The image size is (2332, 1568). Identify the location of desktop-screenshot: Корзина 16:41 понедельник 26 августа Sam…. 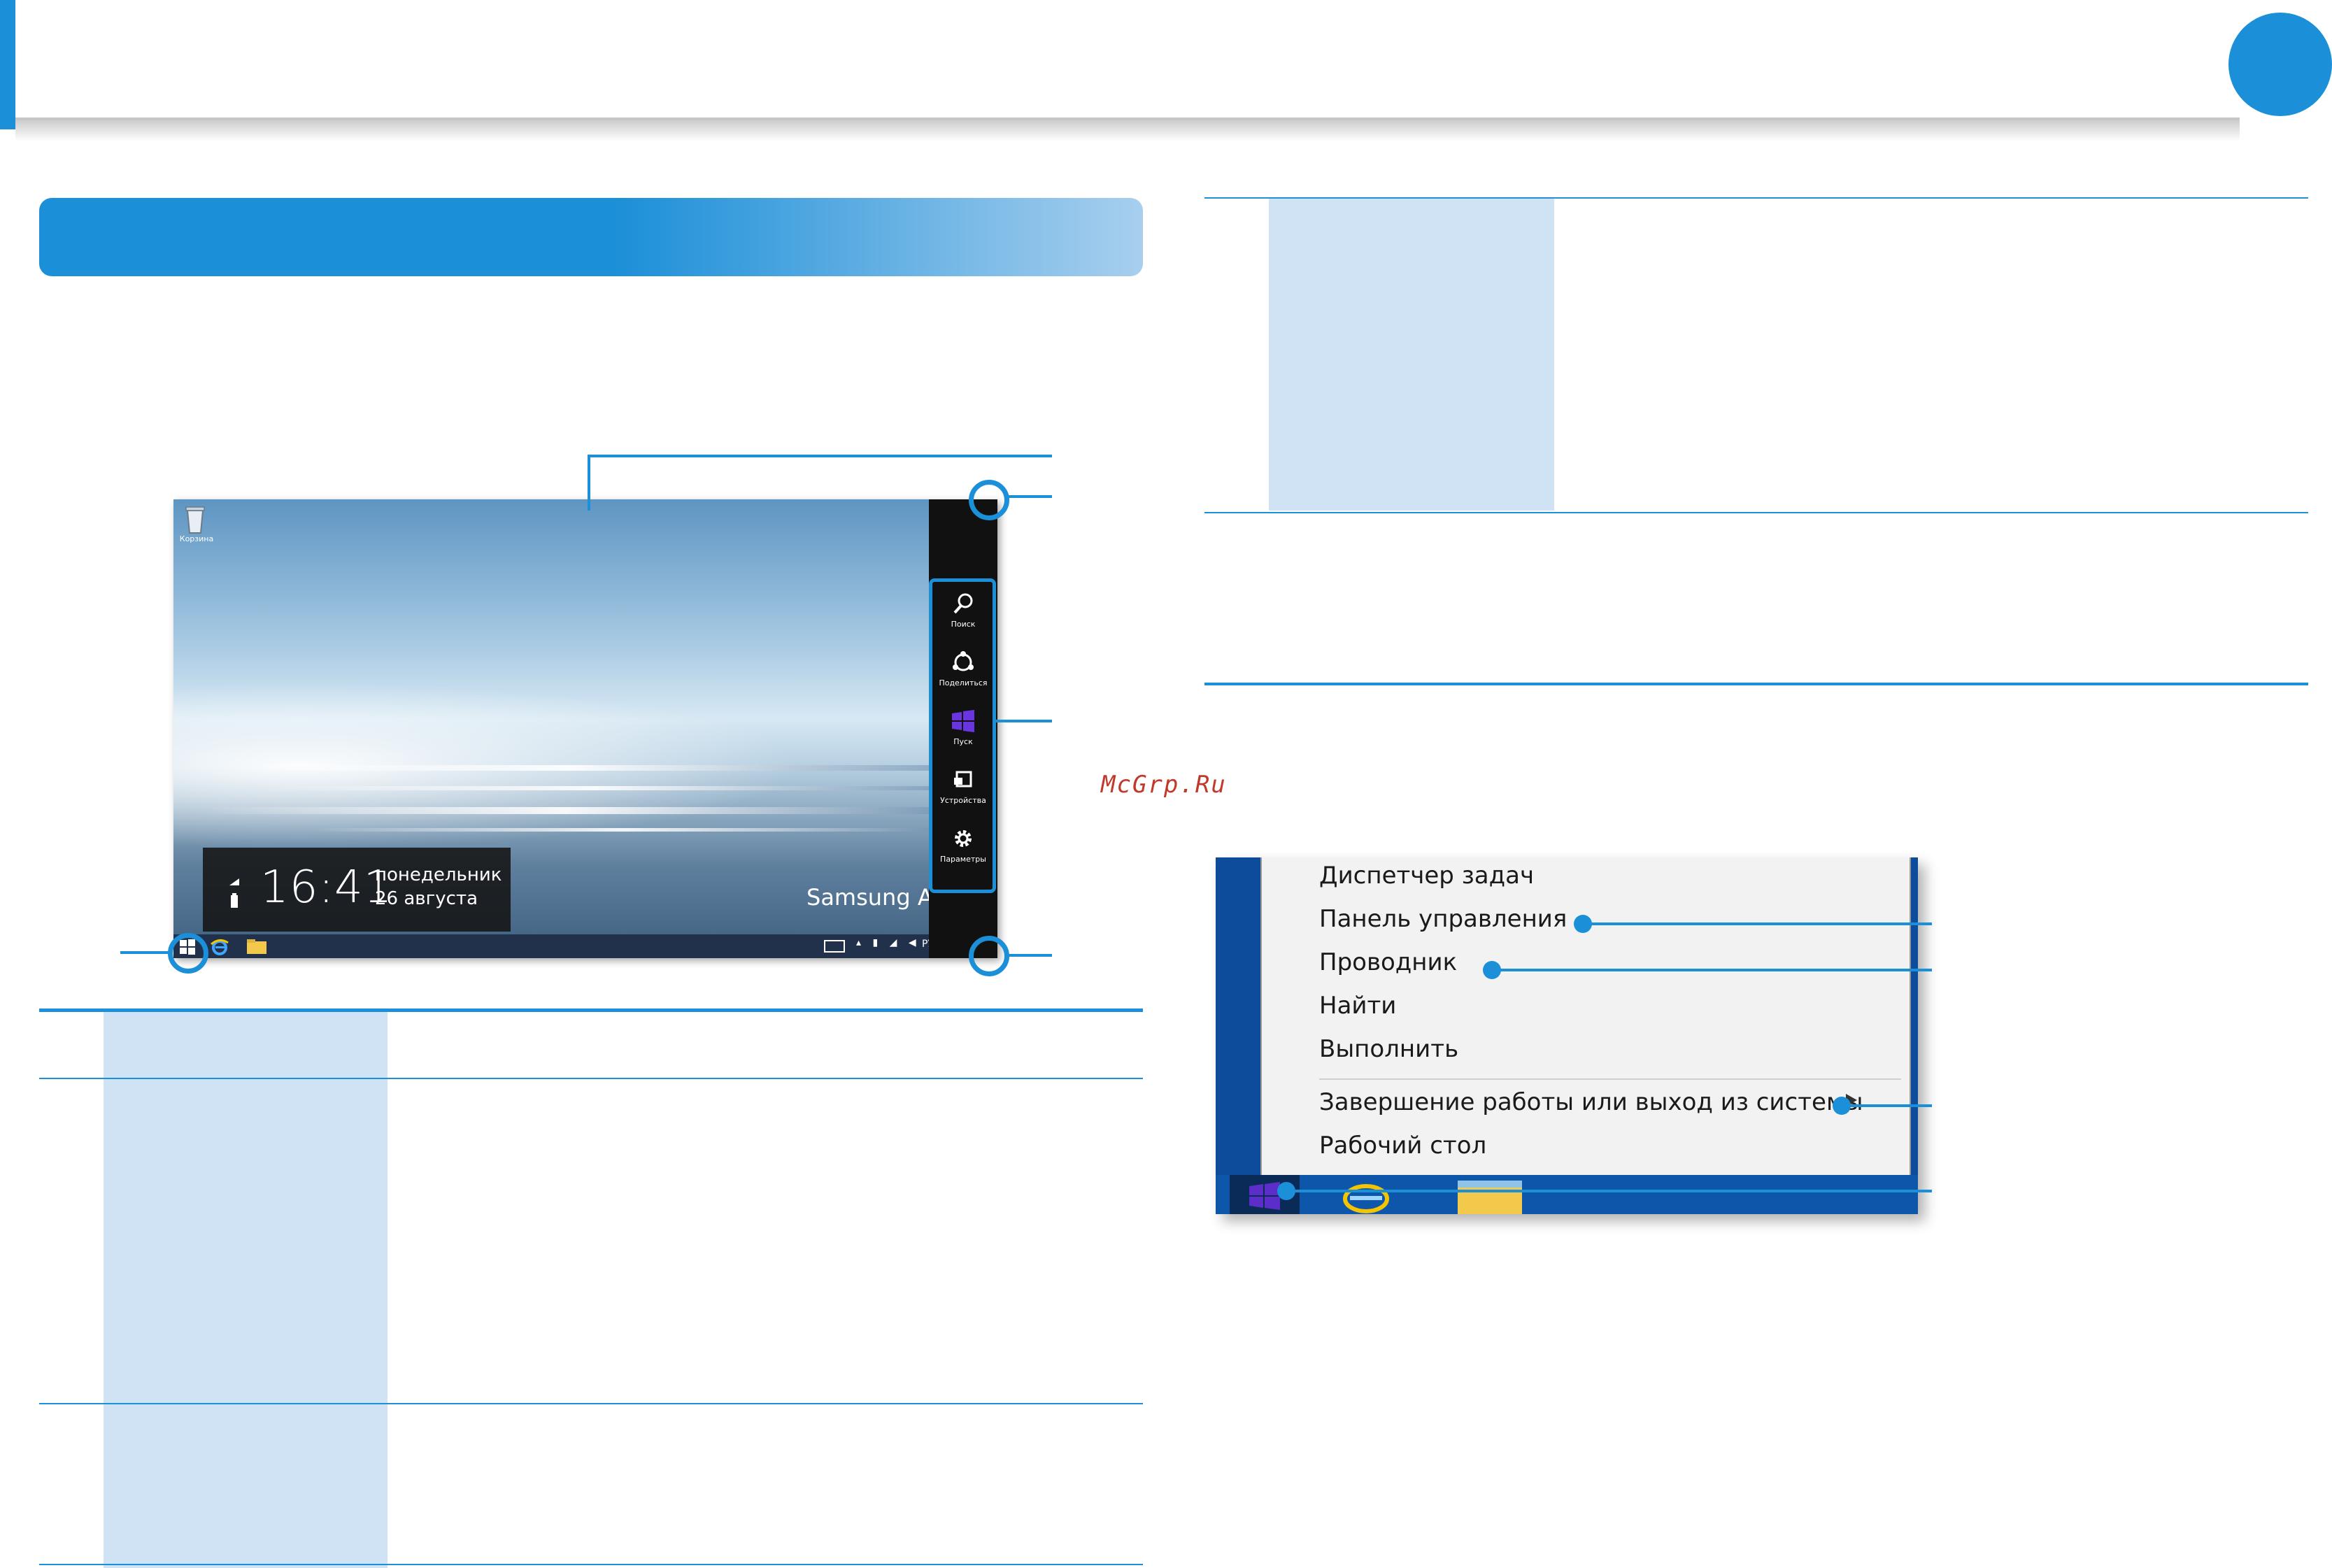
(585, 728).